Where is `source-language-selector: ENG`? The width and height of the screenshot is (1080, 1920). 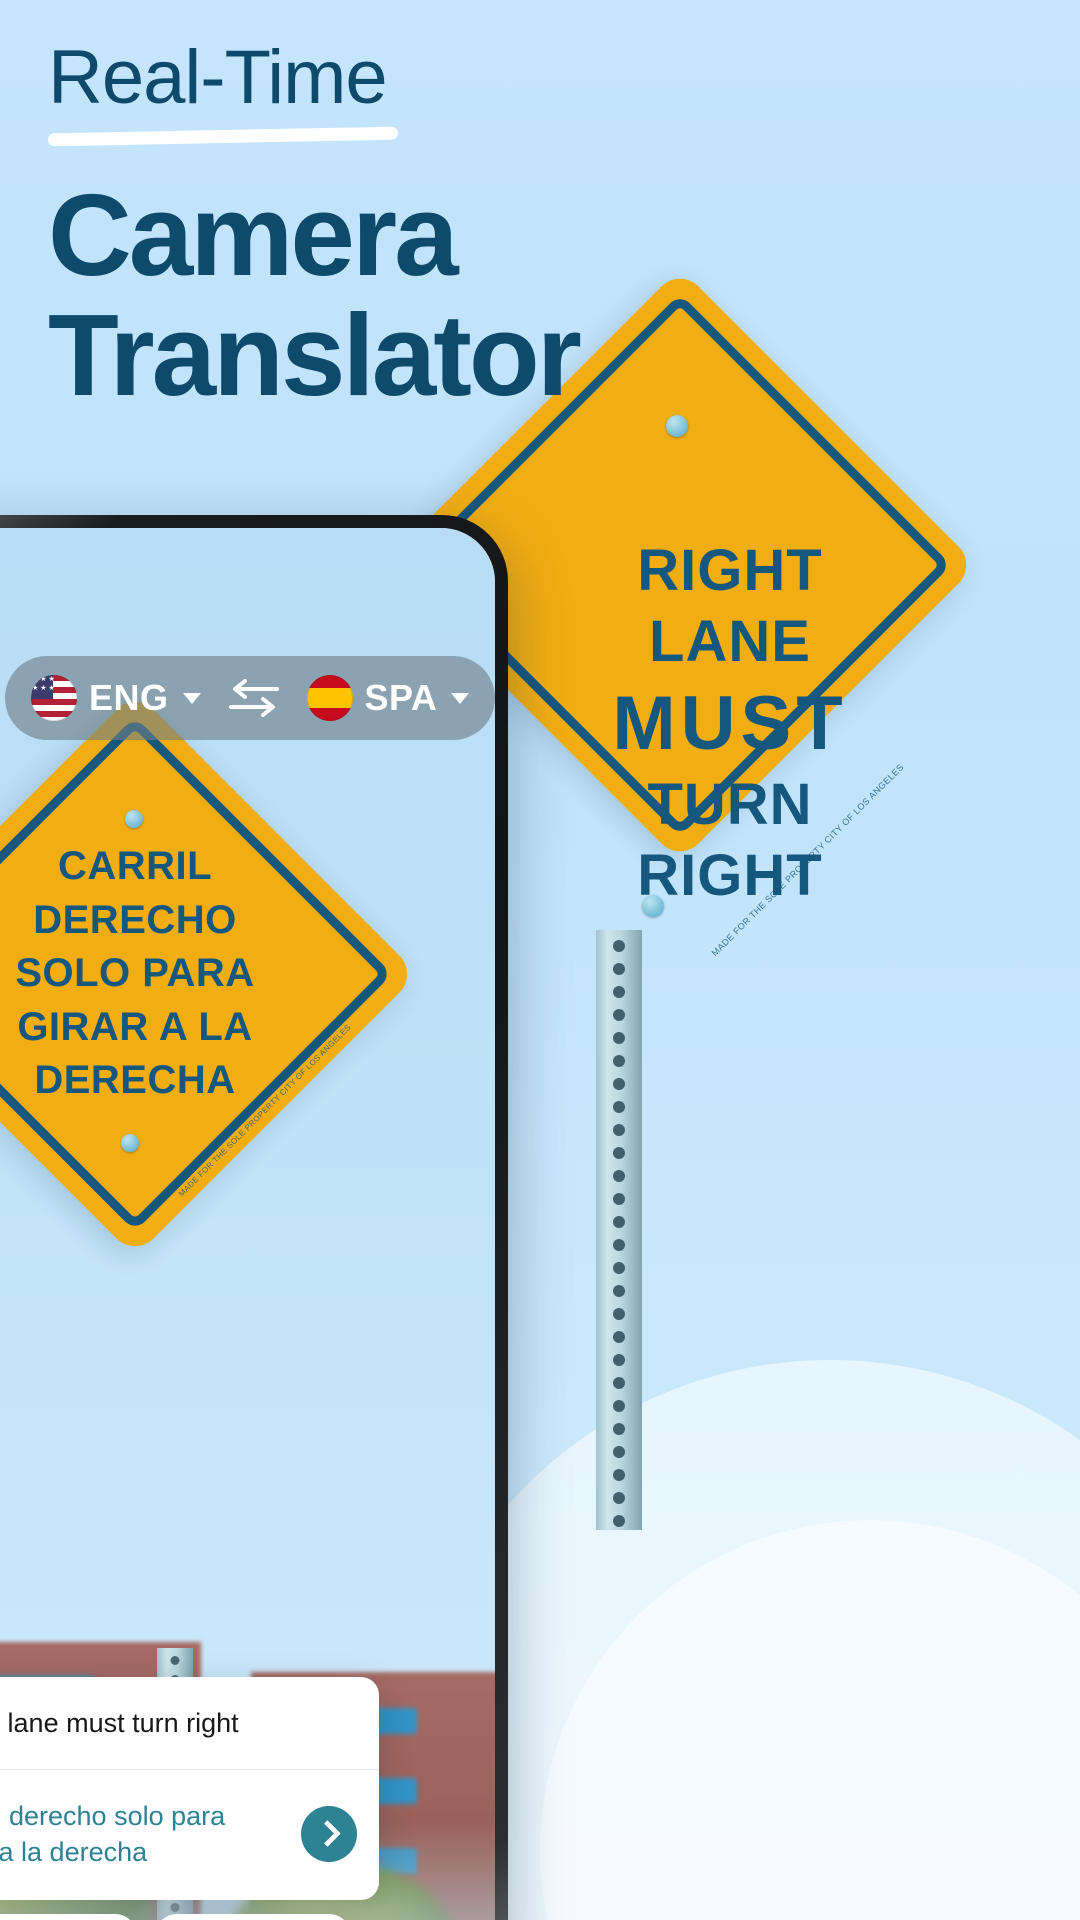
source-language-selector: ENG is located at coordinates (116, 698).